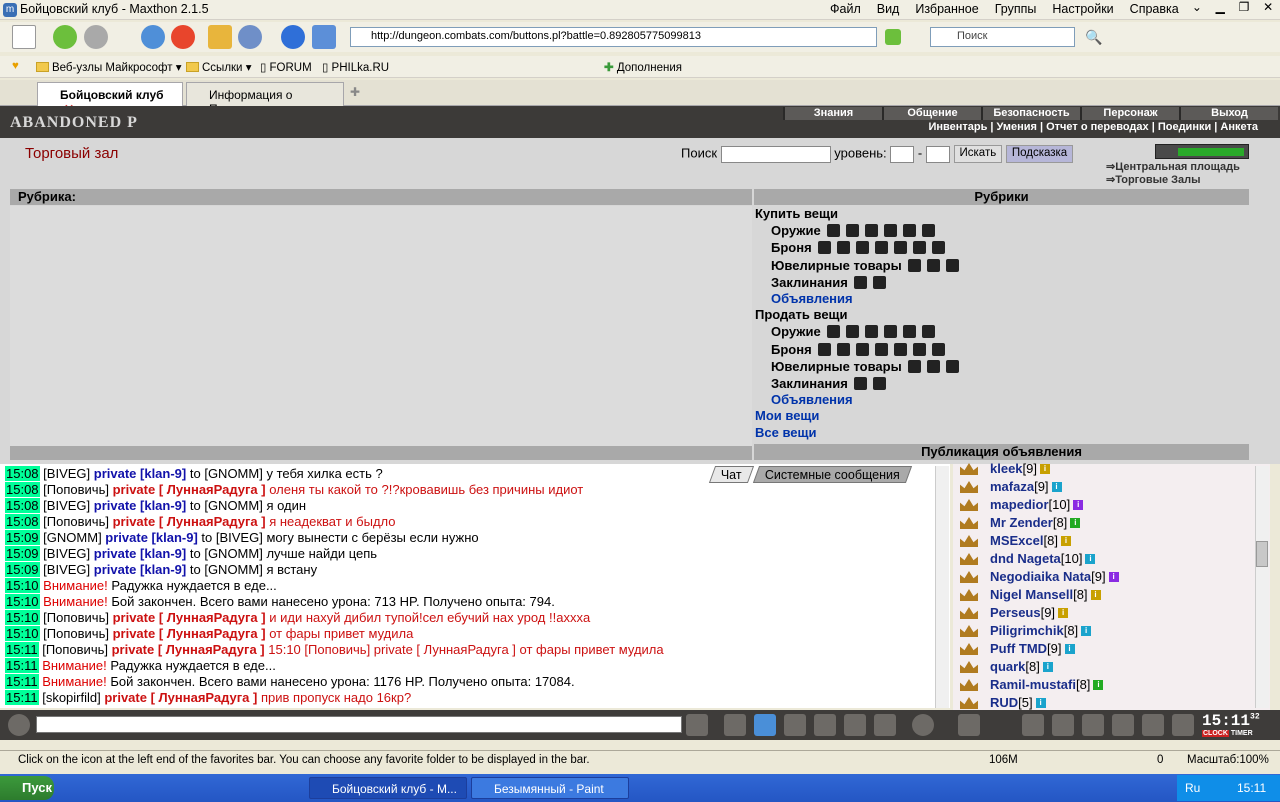 This screenshot has height=802, width=1280. Describe the element at coordinates (857, 332) in the screenshot. I see `sell-weapons: Оружие` at that location.